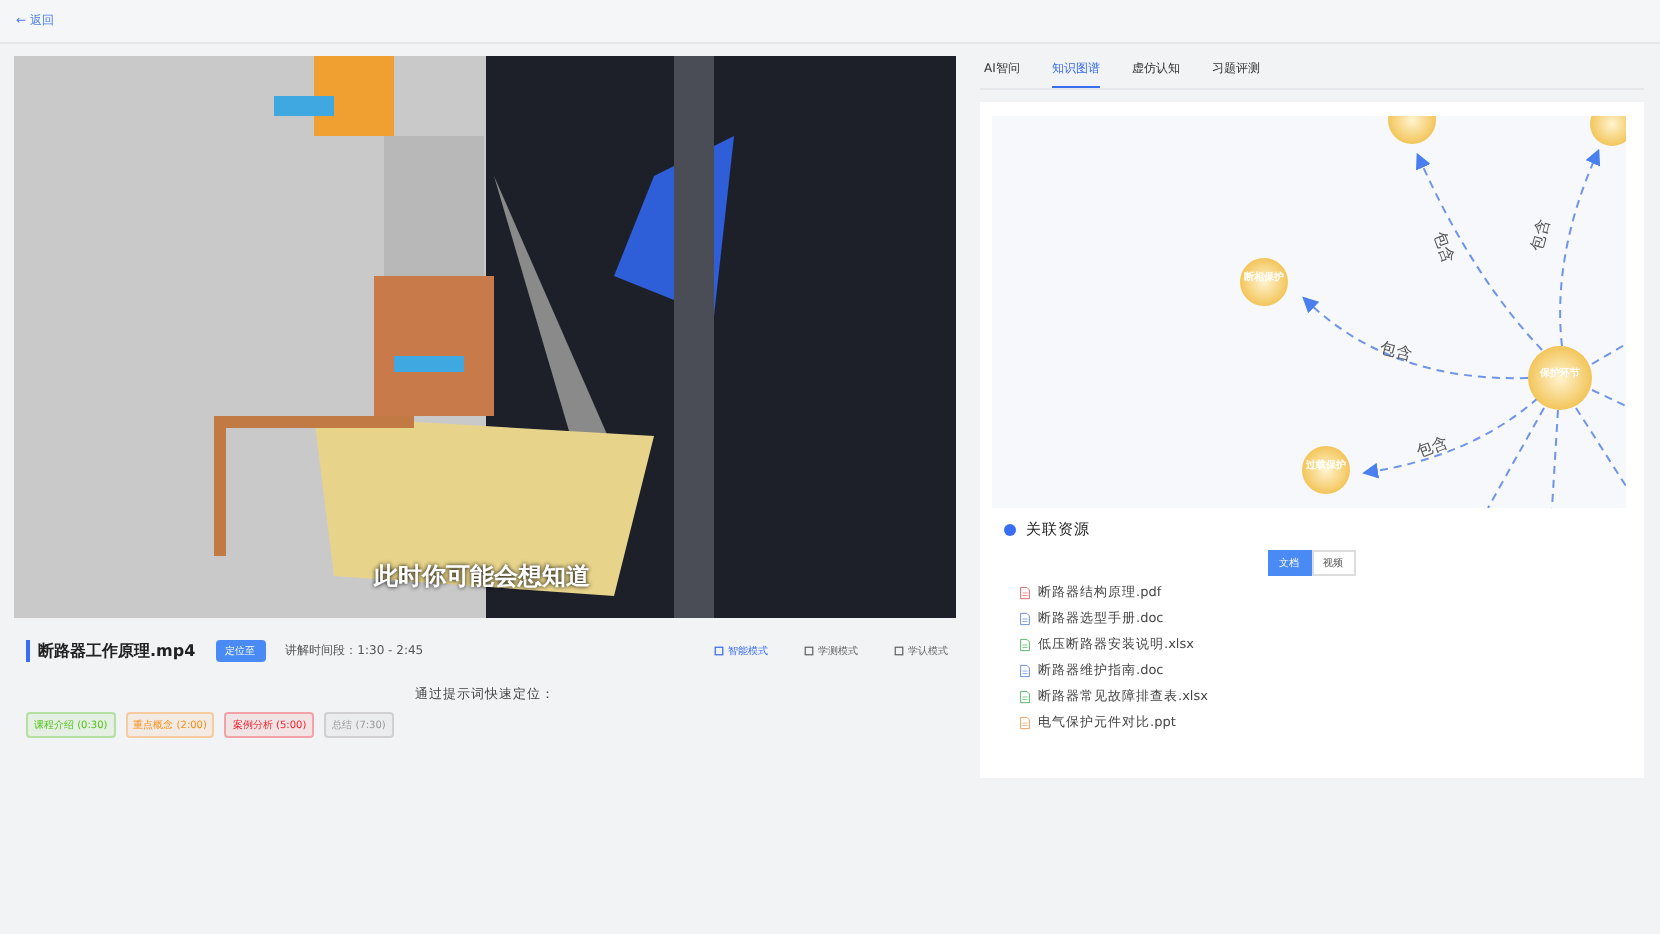  I want to click on graph-edge, so click(1555, 458).